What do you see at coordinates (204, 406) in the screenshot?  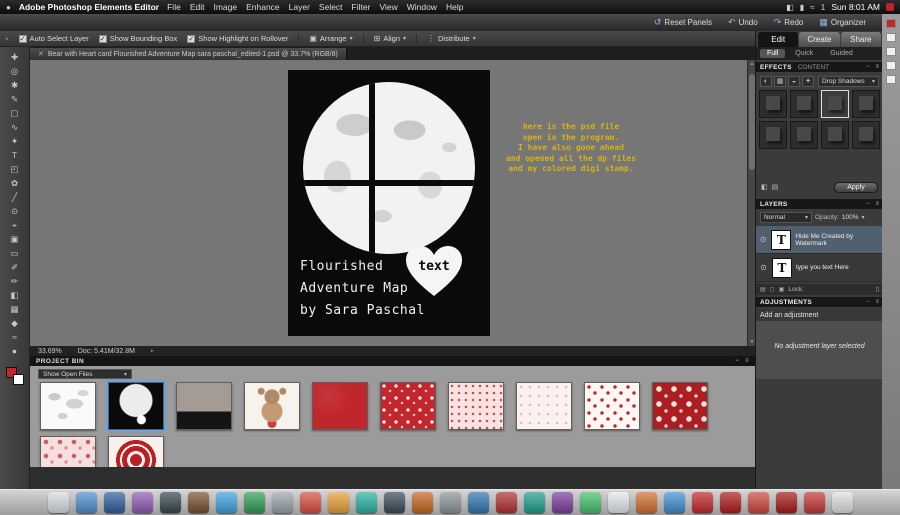 I see `thumbnail-gray-card` at bounding box center [204, 406].